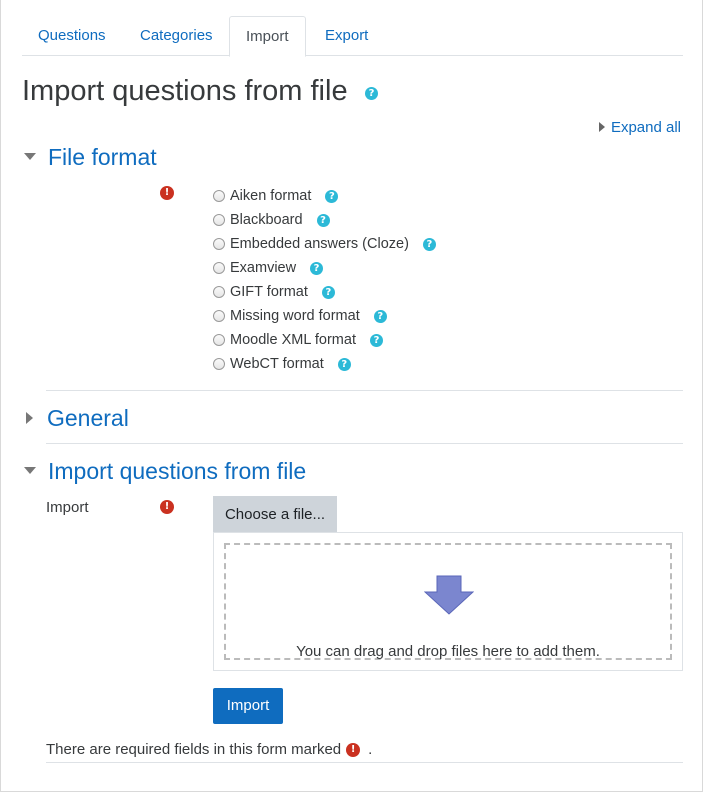 This screenshot has width=703, height=804. Describe the element at coordinates (219, 316) in the screenshot. I see `radio-missing-word` at that location.